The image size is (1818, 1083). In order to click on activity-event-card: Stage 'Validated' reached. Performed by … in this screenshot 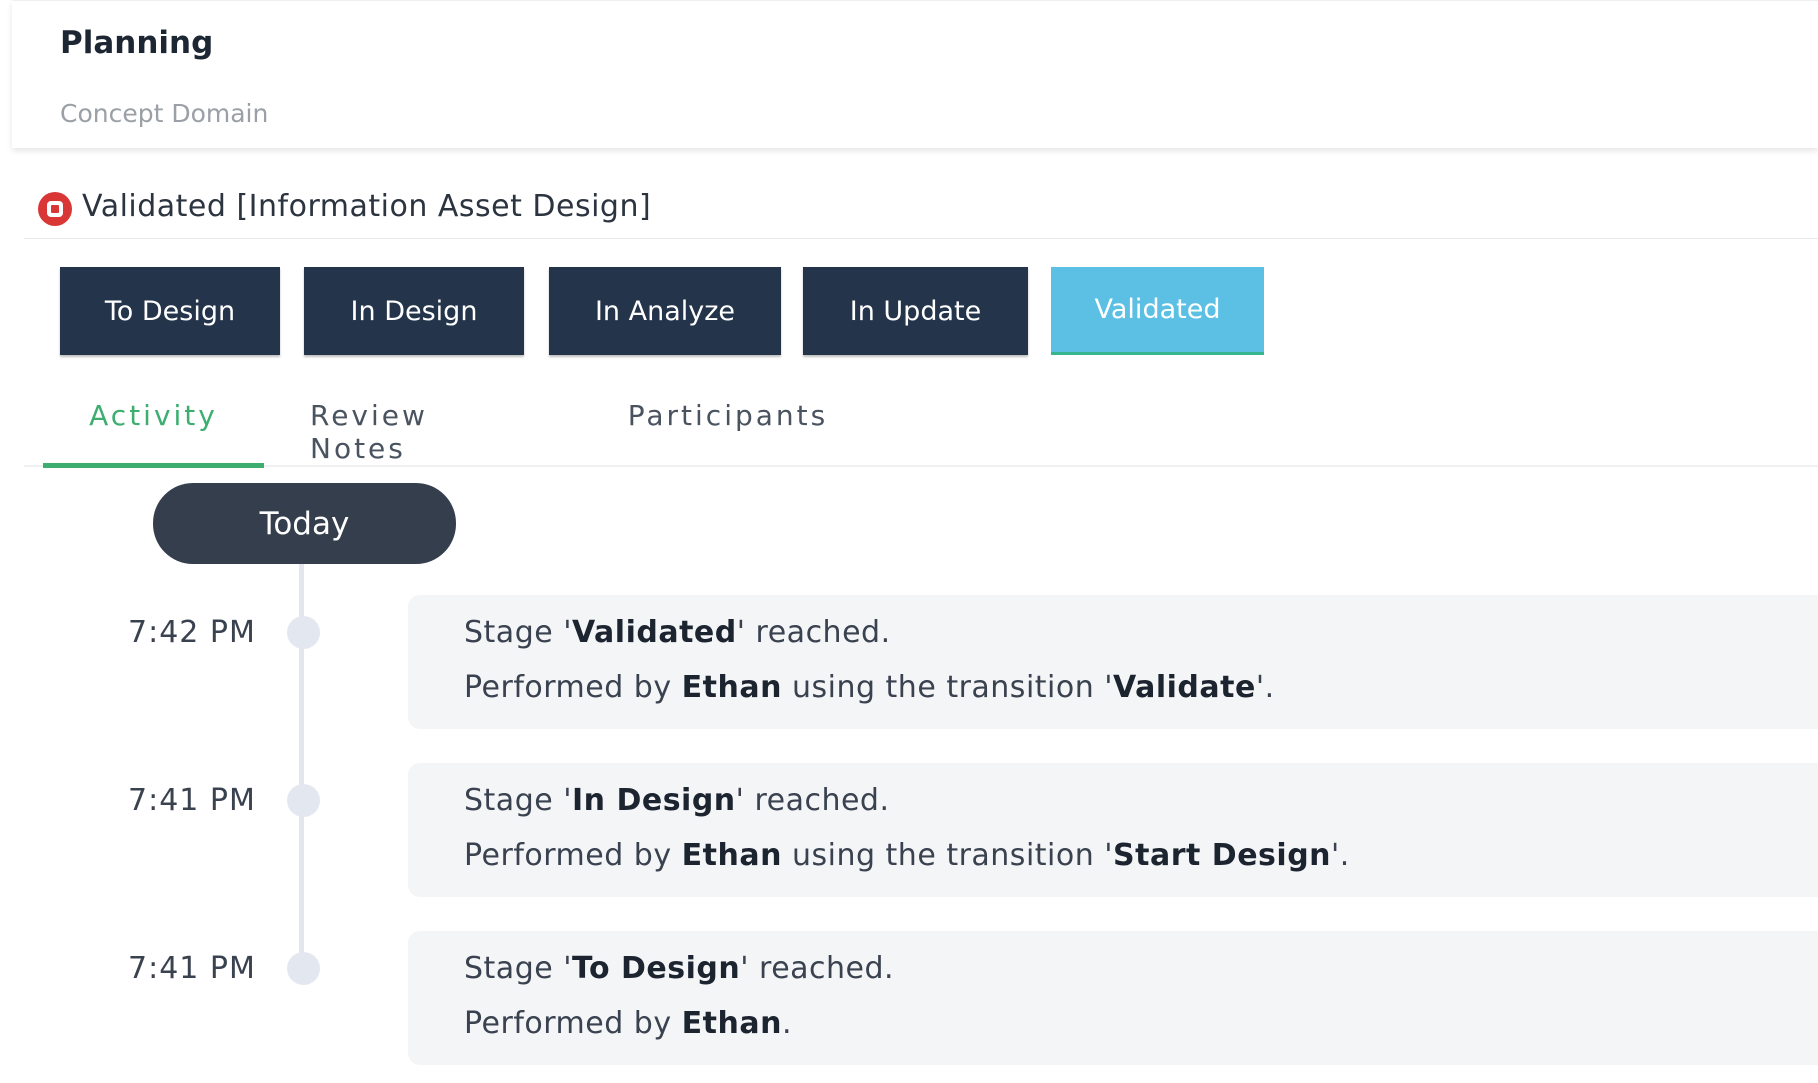, I will do `click(1113, 662)`.